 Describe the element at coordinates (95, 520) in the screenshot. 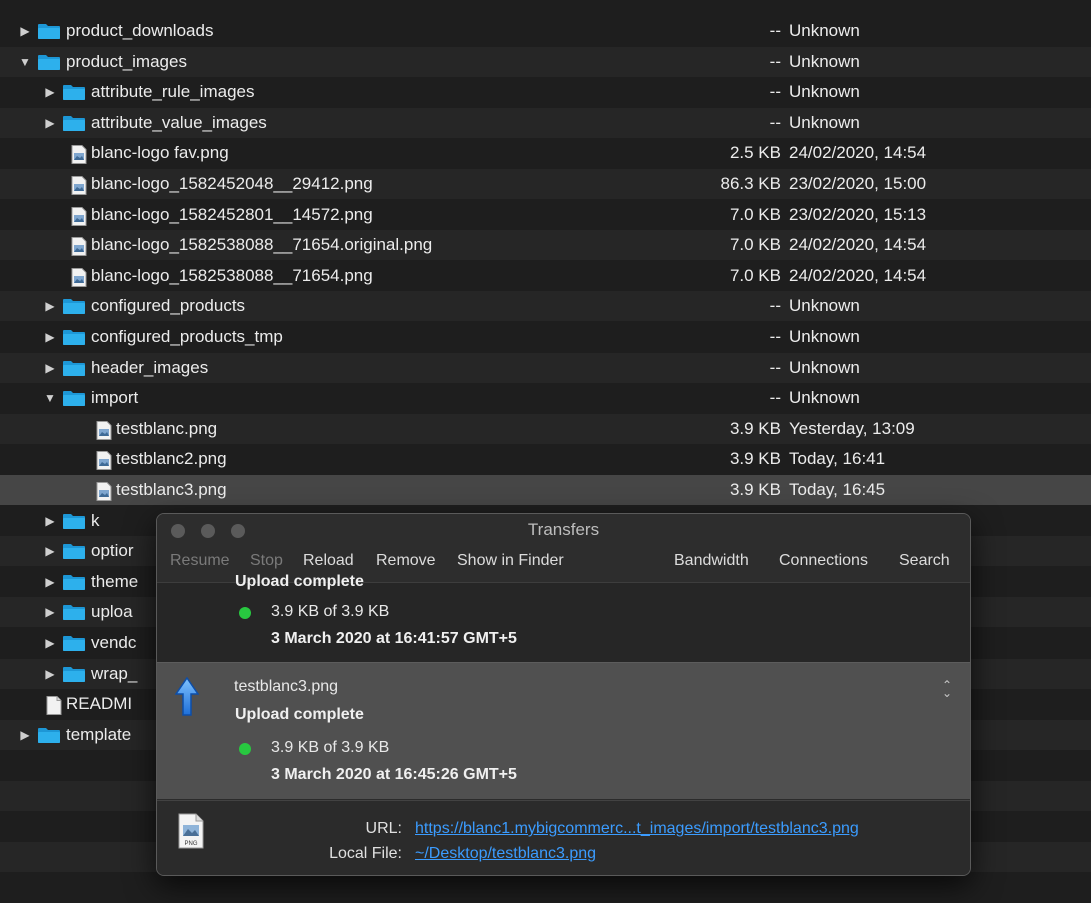

I see `file-name: k` at that location.